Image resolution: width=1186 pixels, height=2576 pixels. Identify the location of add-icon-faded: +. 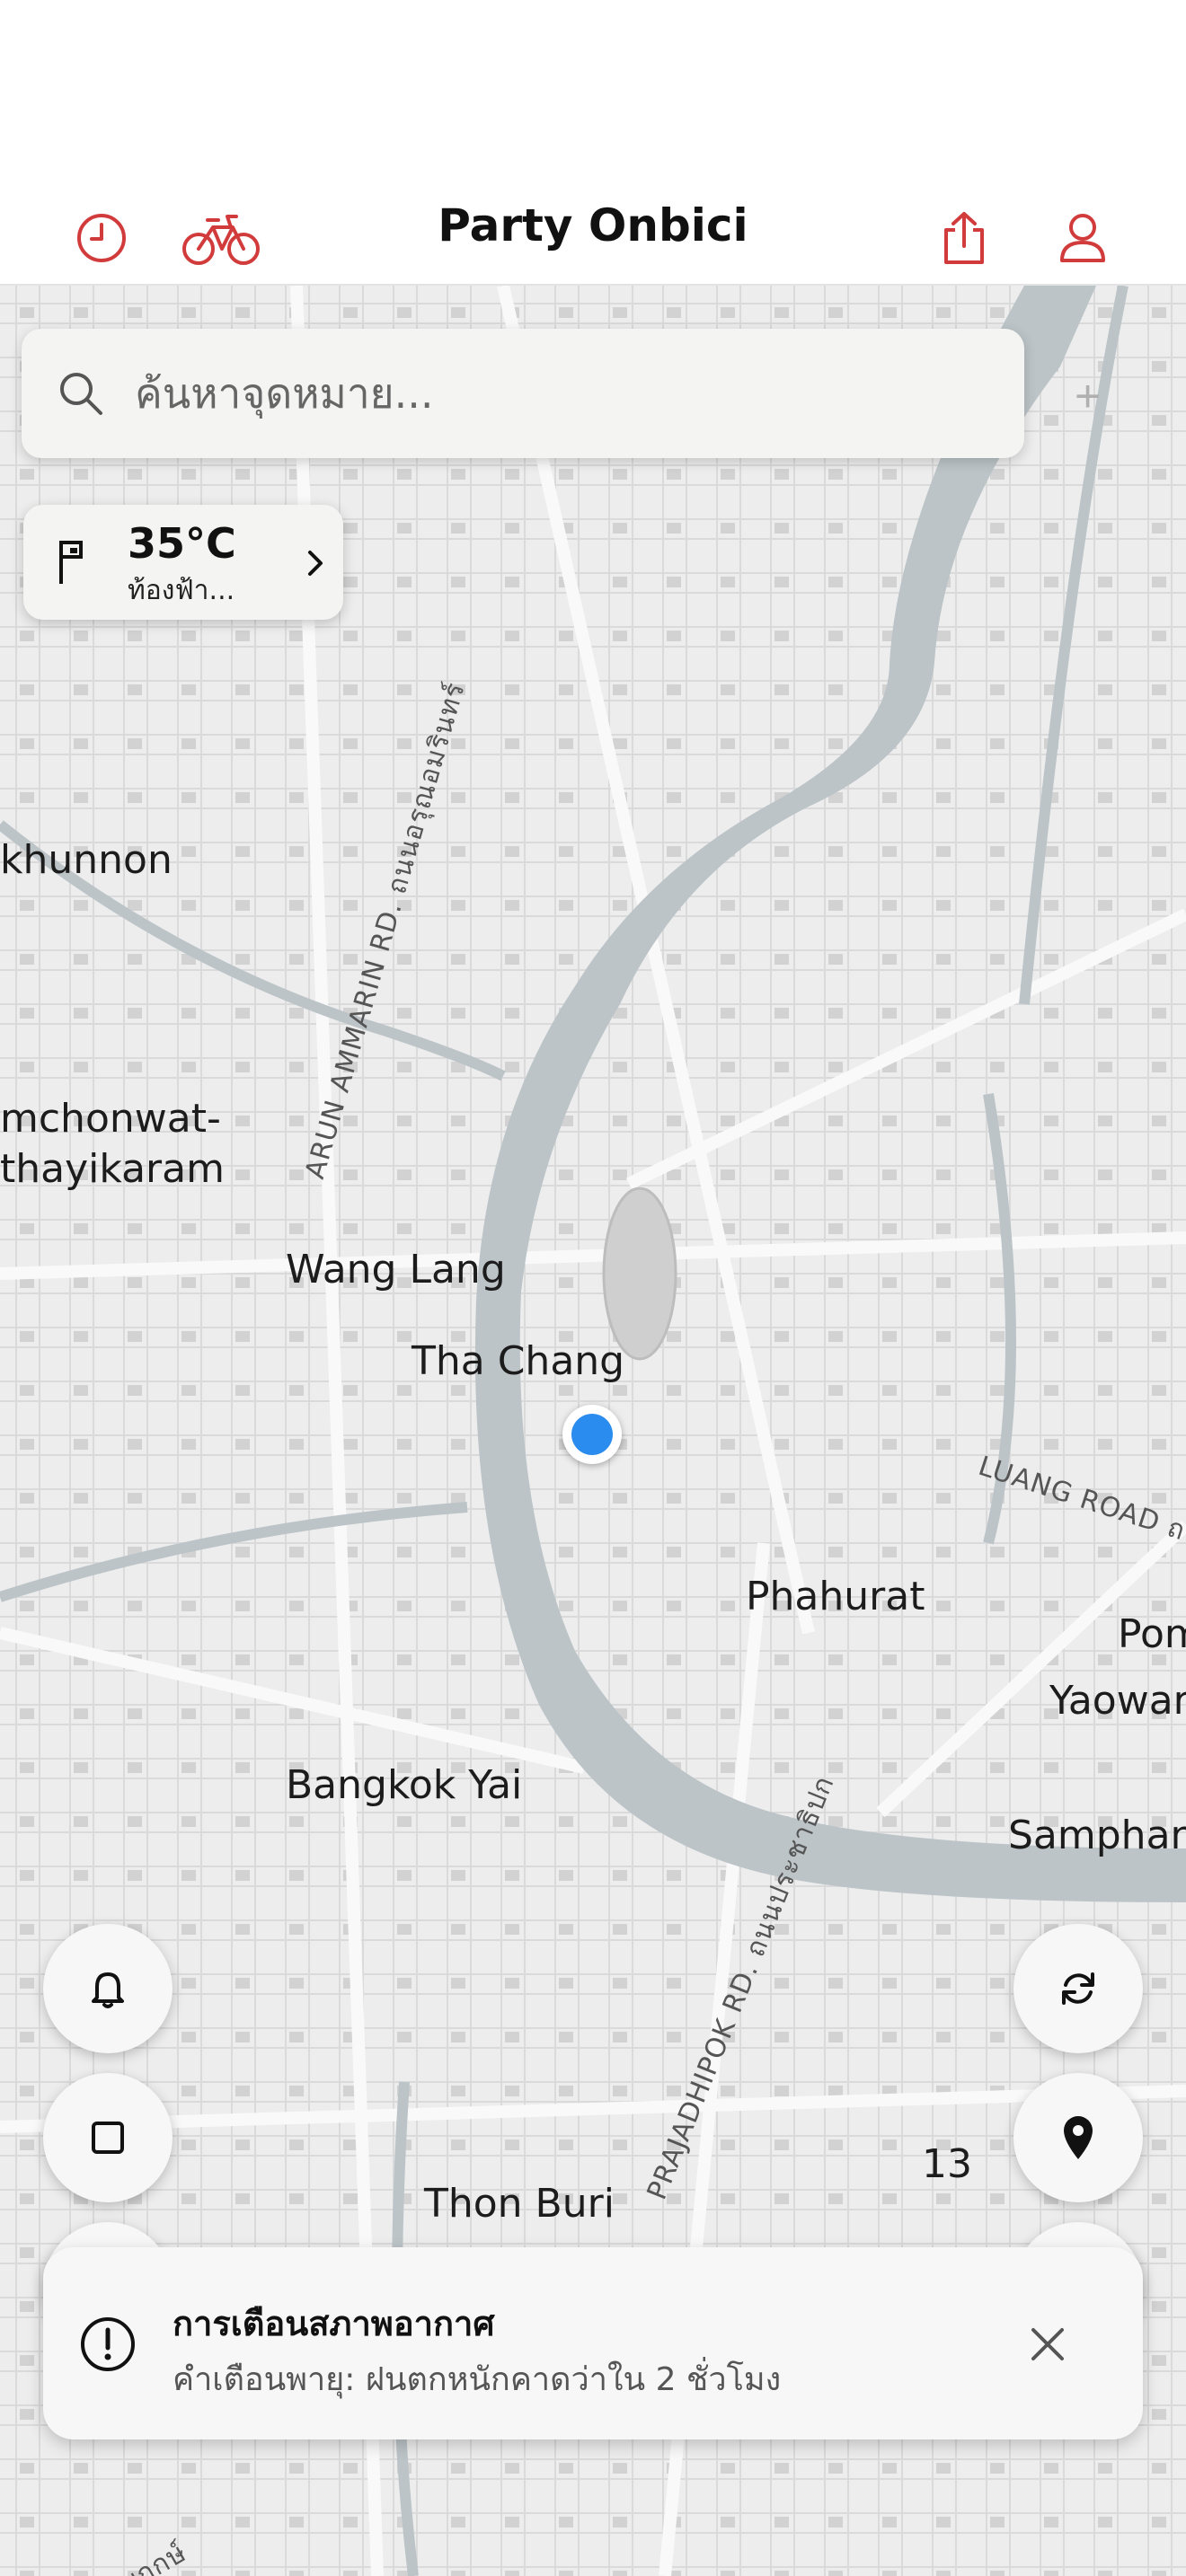
(1088, 396).